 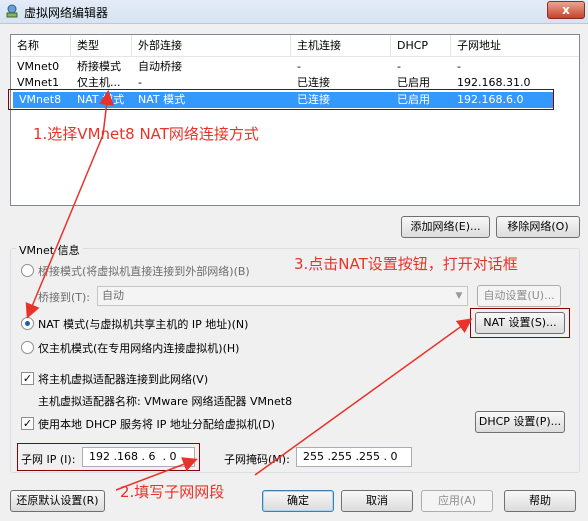 What do you see at coordinates (107, 113) in the screenshot?
I see `arrow-step1-row` at bounding box center [107, 113].